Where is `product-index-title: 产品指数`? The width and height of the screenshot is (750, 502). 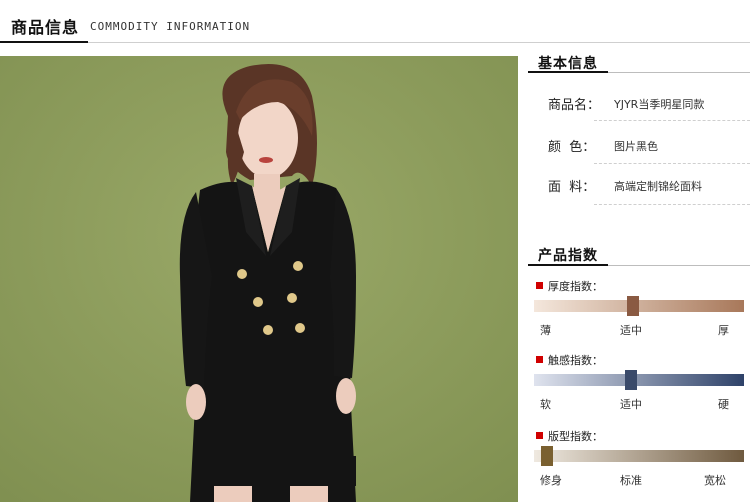 product-index-title: 产品指数 is located at coordinates (568, 256).